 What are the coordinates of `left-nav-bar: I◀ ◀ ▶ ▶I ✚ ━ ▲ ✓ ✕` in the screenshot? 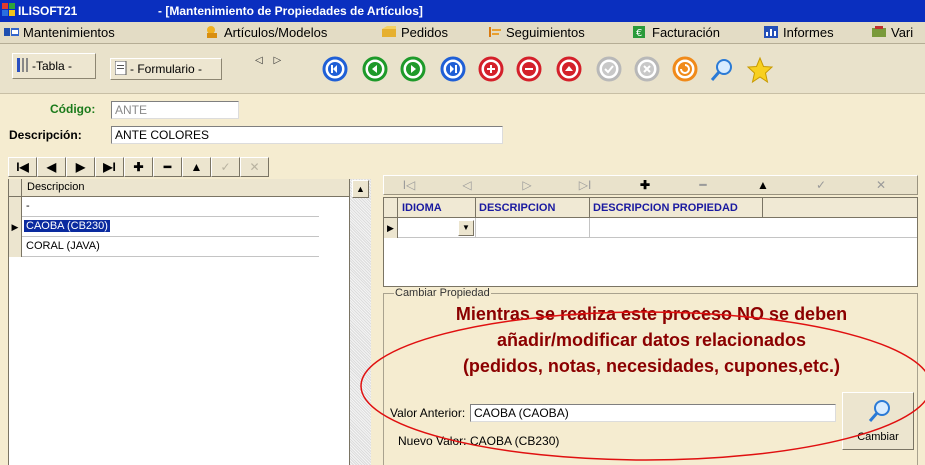 It's located at (186, 167).